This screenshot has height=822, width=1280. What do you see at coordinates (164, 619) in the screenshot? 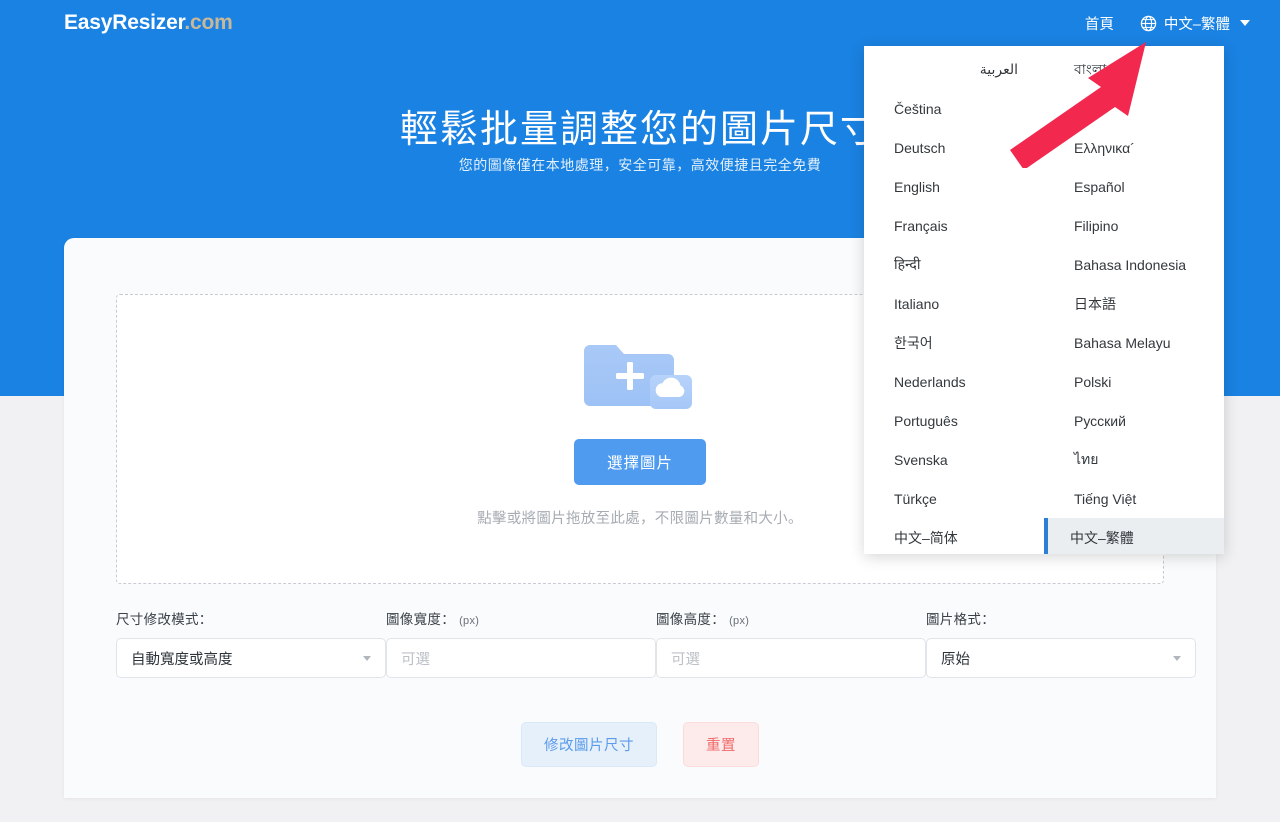
I see `option-label: 尺寸修改模式：` at bounding box center [164, 619].